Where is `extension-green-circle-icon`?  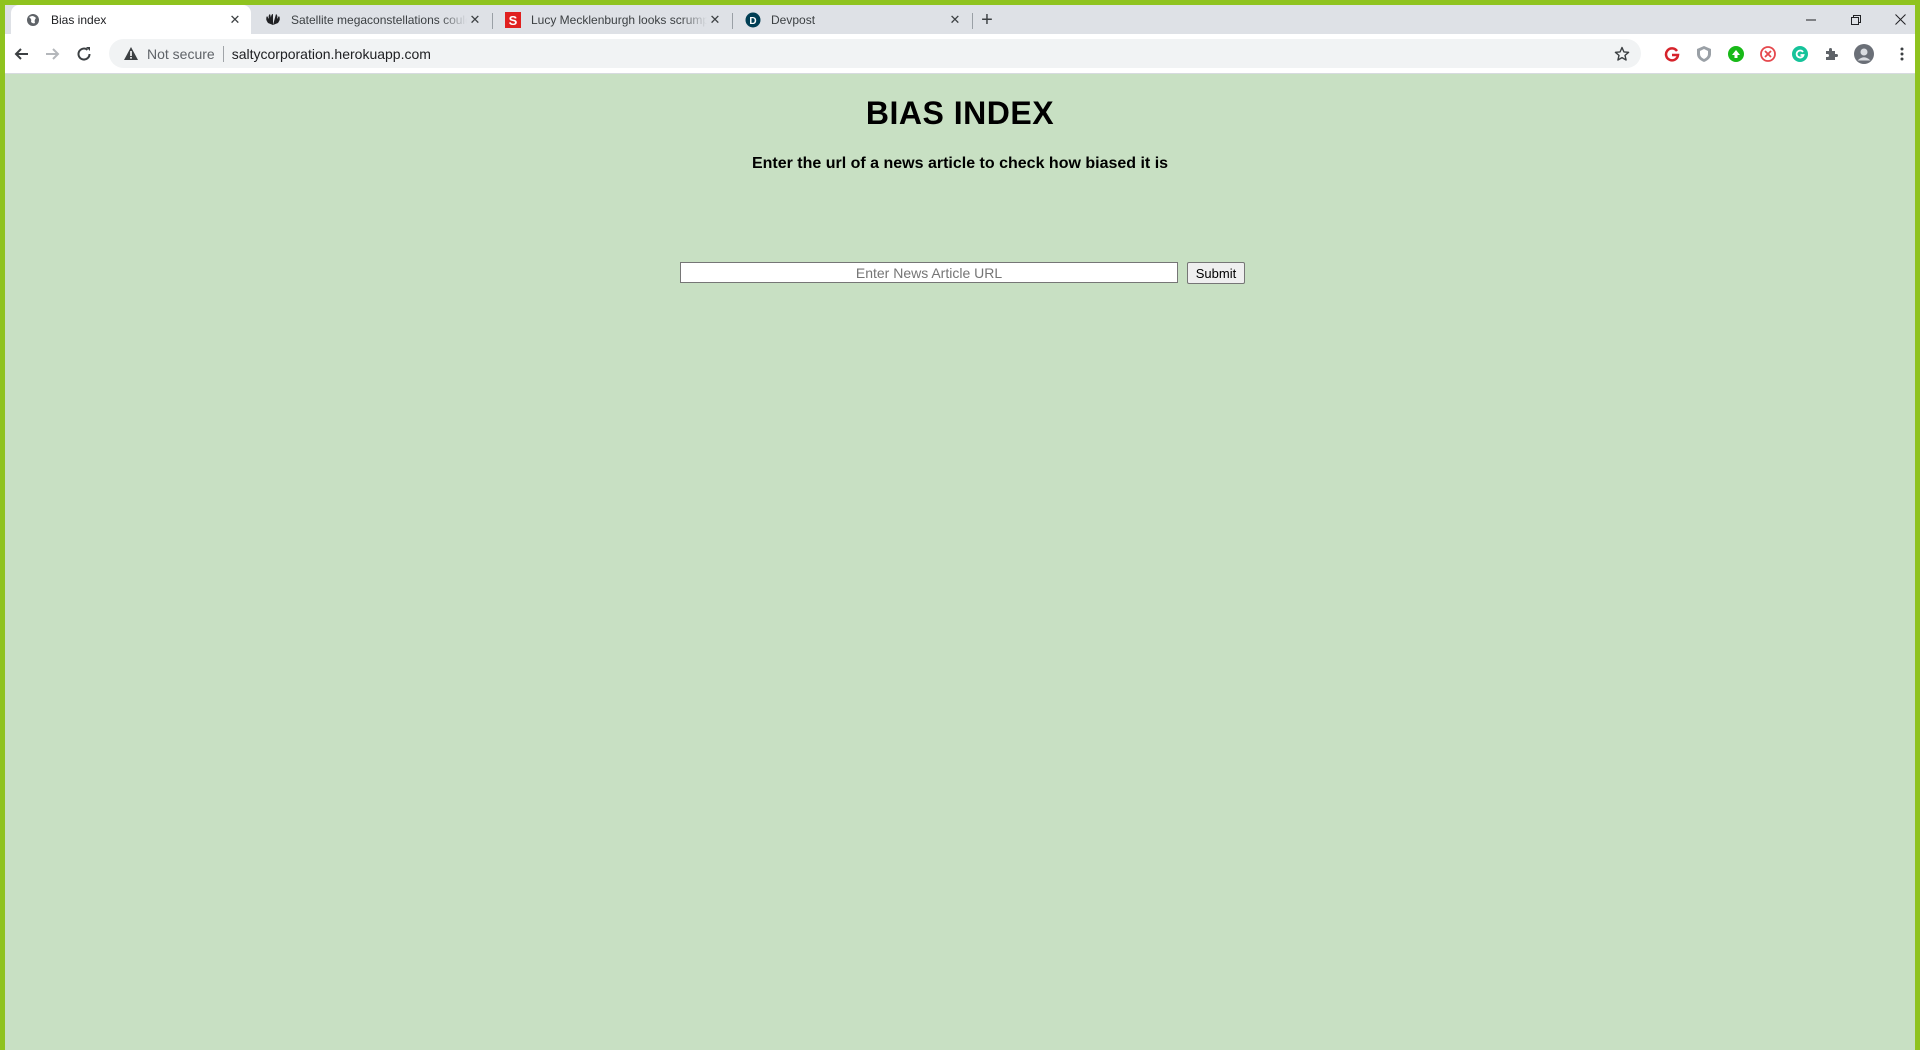
extension-green-circle-icon is located at coordinates (1736, 54).